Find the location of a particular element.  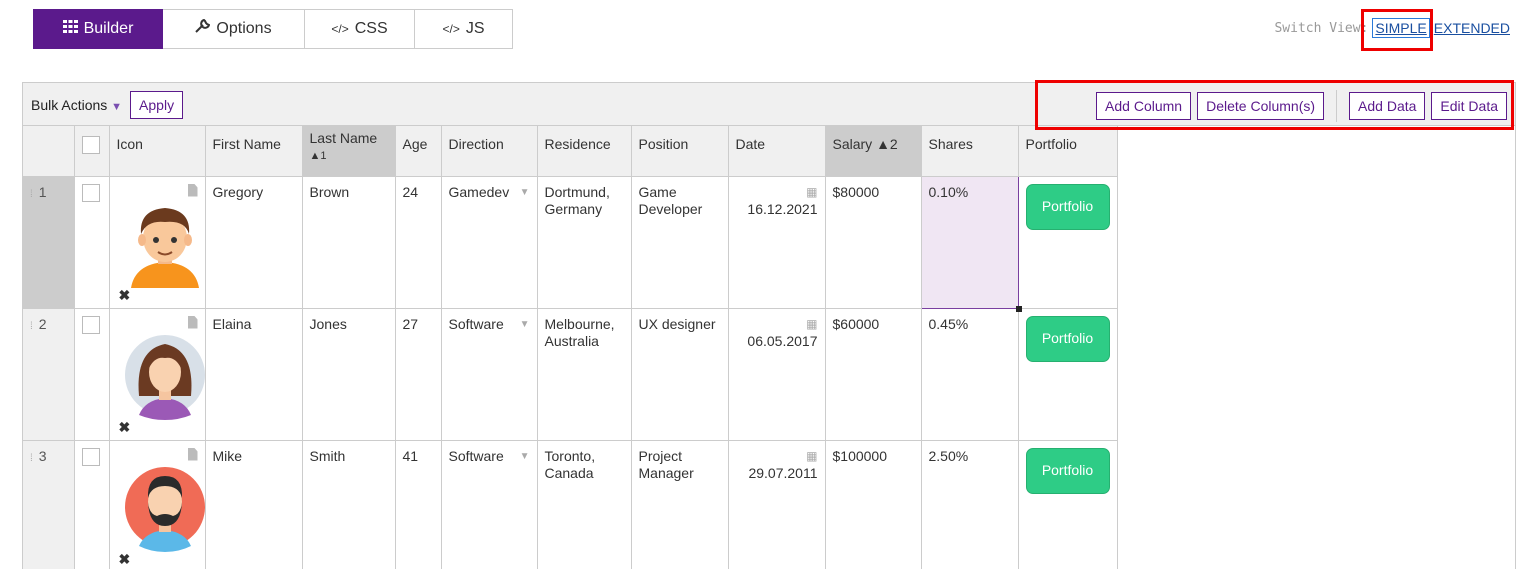

row-number: ⁞ 2 is located at coordinates (49, 374).